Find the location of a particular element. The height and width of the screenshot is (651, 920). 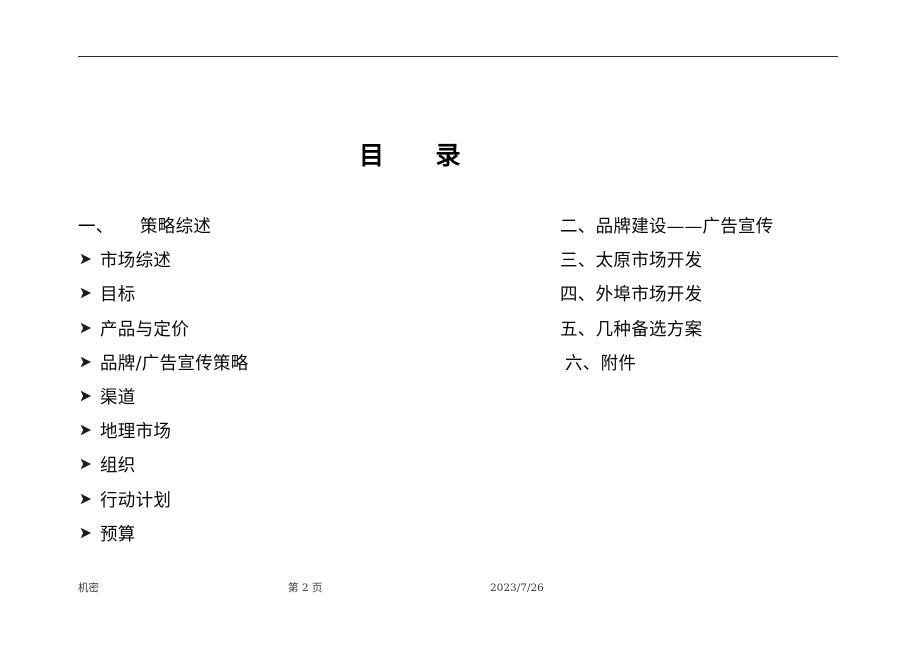

toc-item-label: 预算 is located at coordinates (118, 534).